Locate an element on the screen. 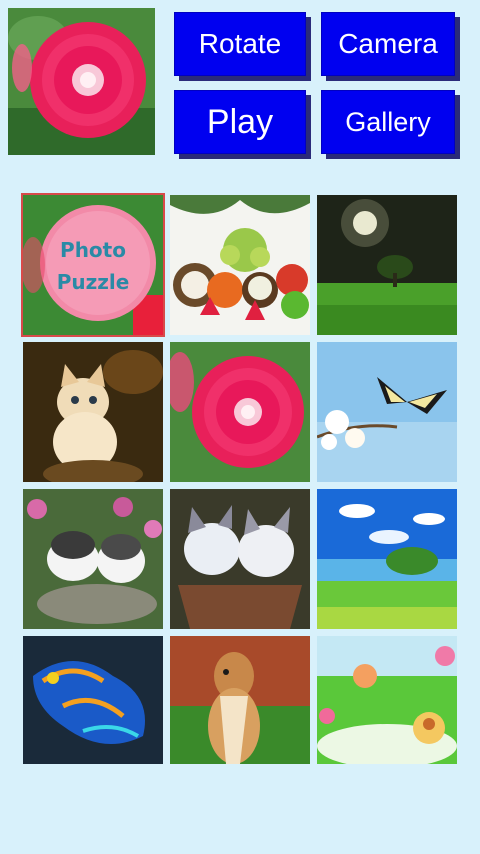  selected-photo-preview is located at coordinates (81, 81).